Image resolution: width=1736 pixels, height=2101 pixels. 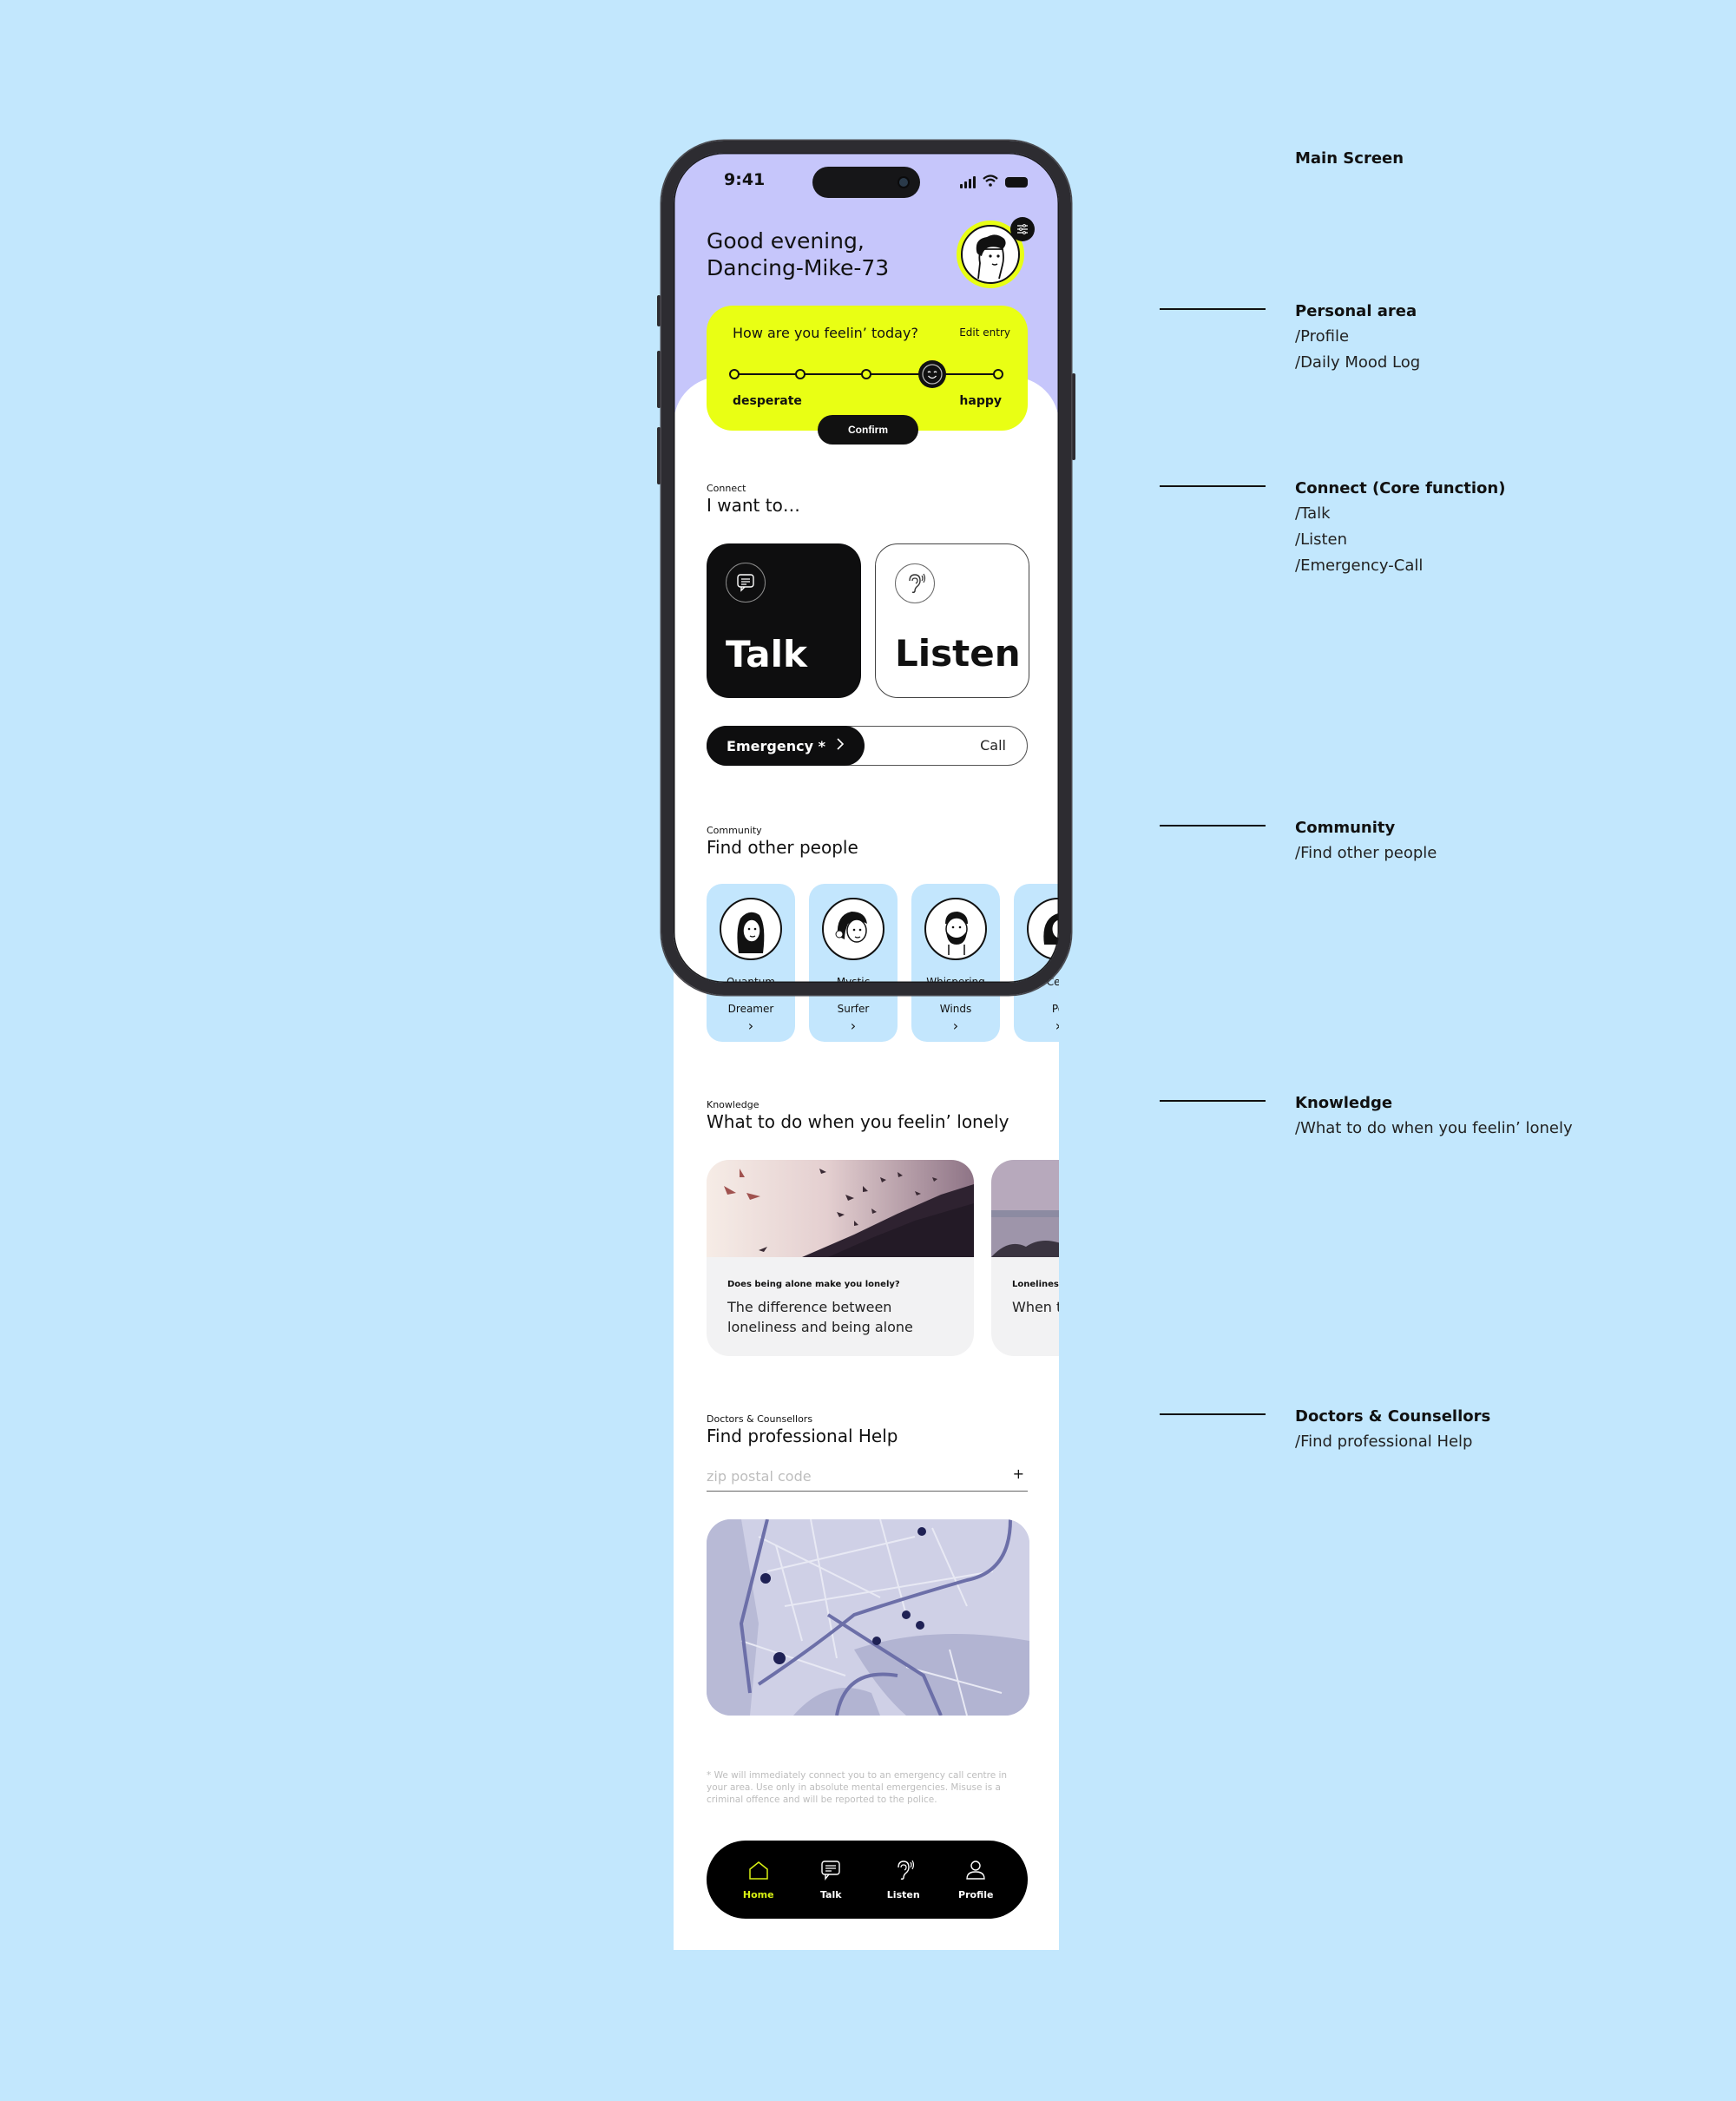 I want to click on person-name: Whispering Winds, so click(x=955, y=996).